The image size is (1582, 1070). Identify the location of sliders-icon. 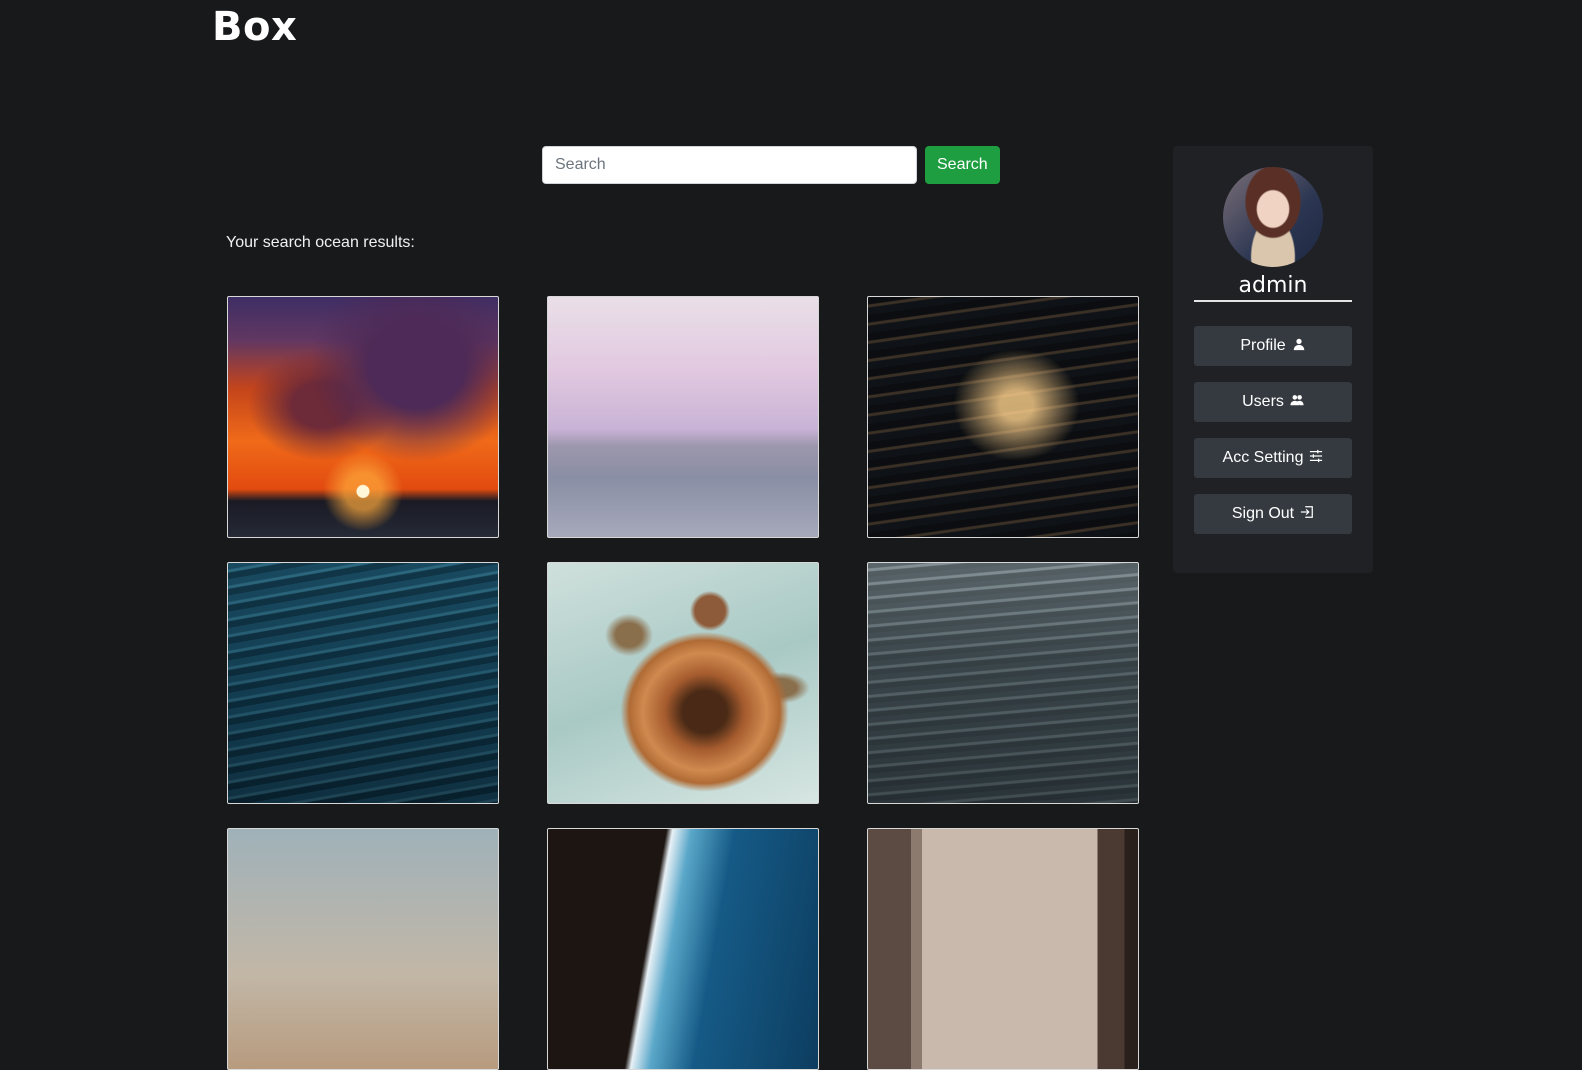
(1316, 458).